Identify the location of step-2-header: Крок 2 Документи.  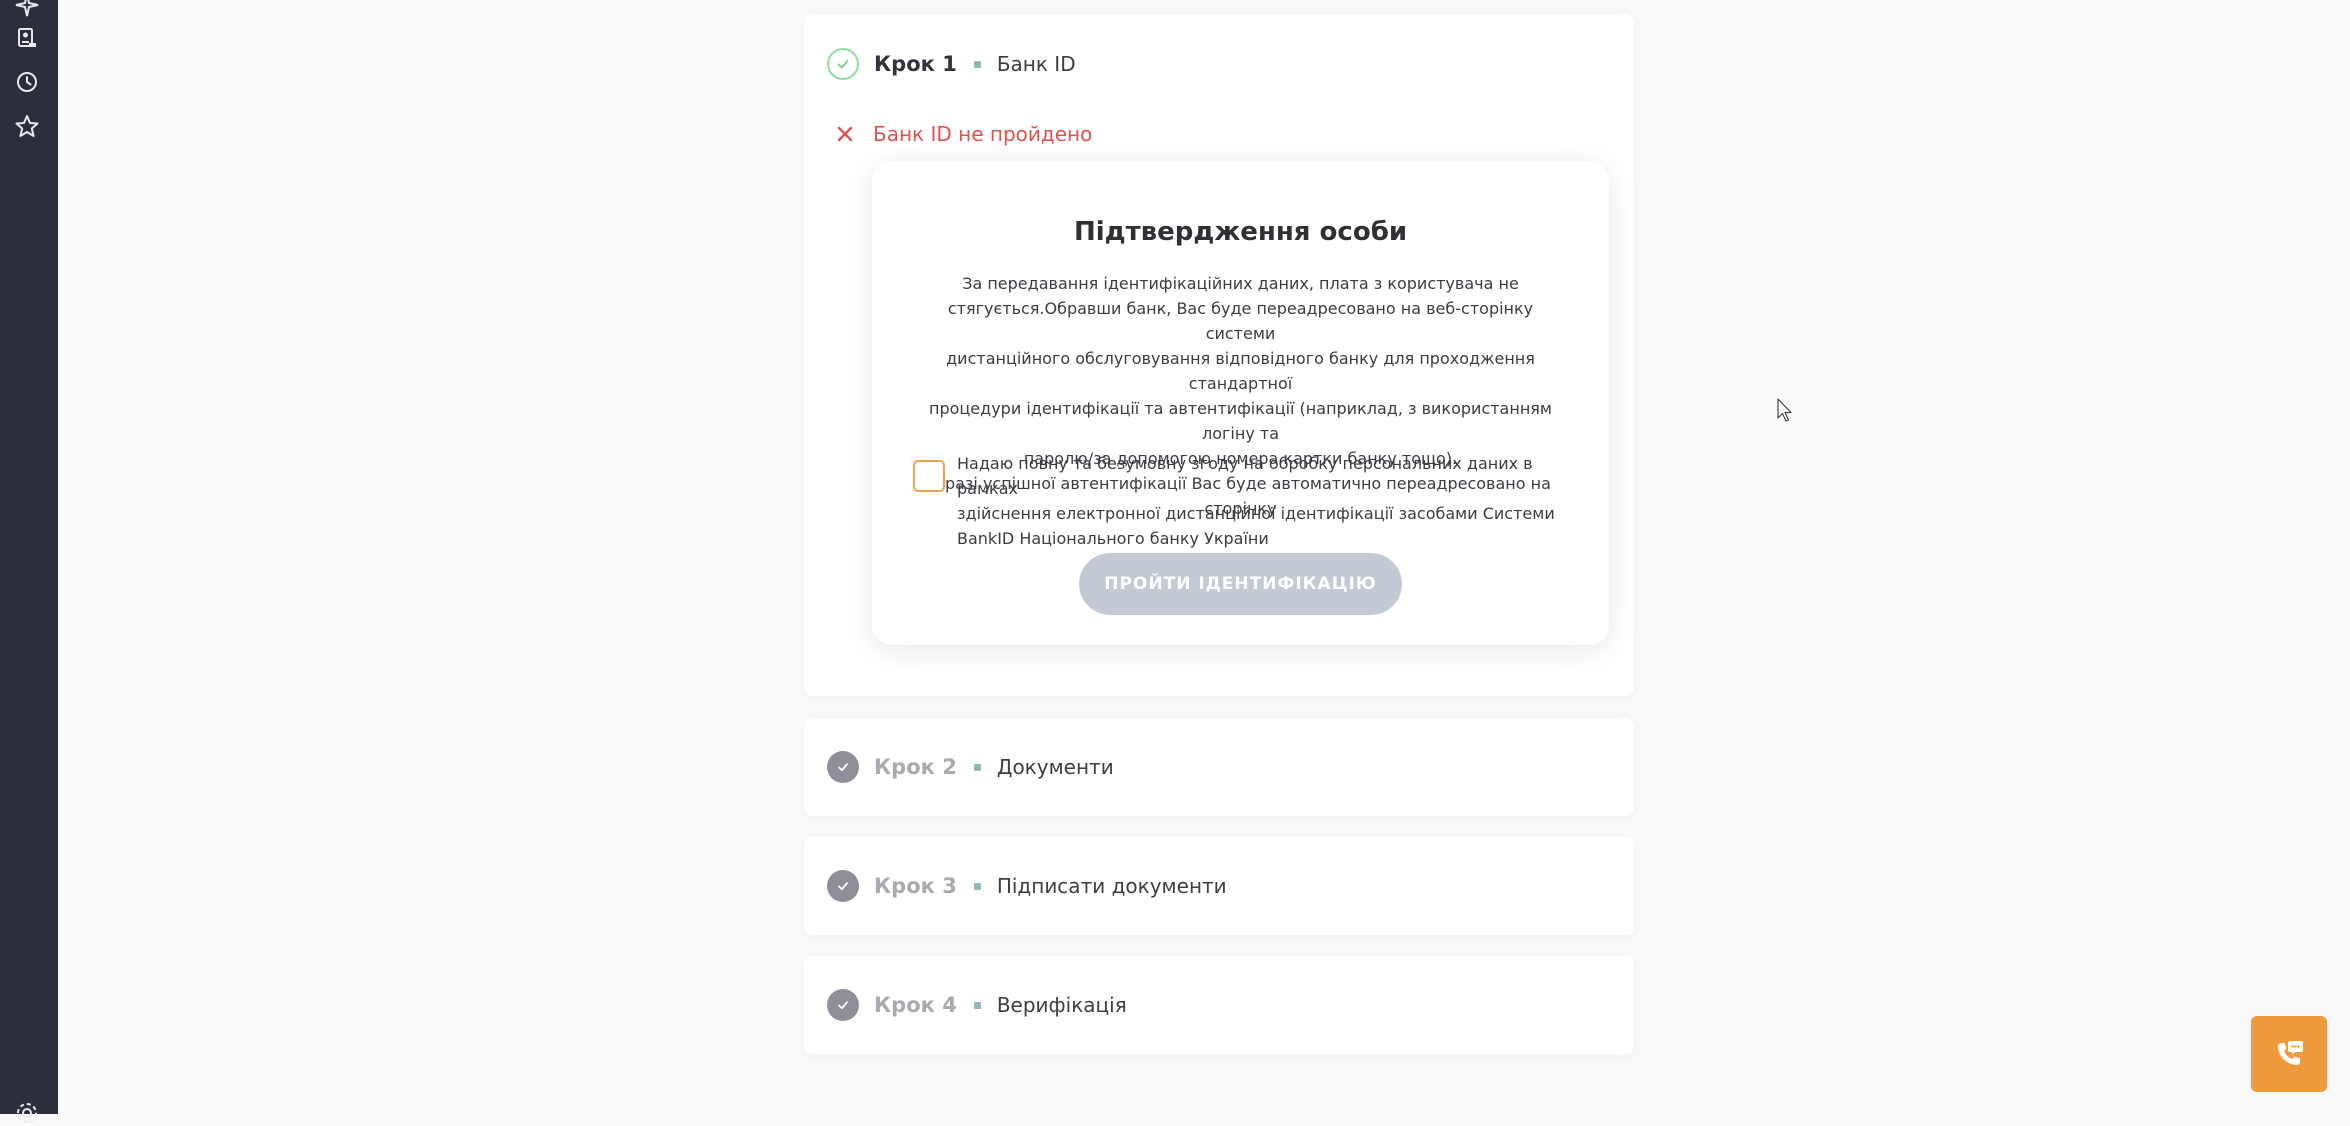
(970, 767).